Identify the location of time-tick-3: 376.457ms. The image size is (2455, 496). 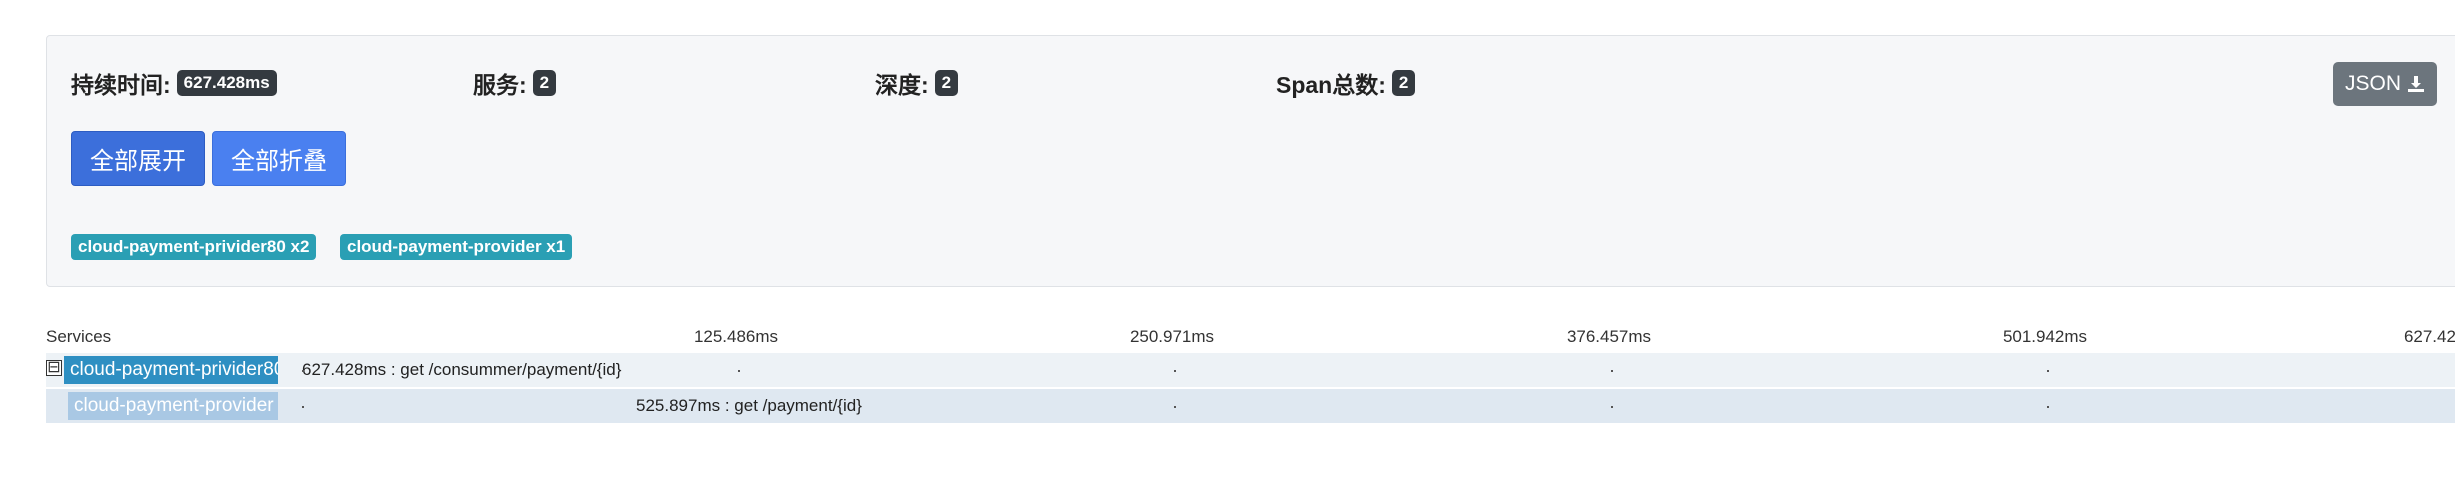
(1609, 336).